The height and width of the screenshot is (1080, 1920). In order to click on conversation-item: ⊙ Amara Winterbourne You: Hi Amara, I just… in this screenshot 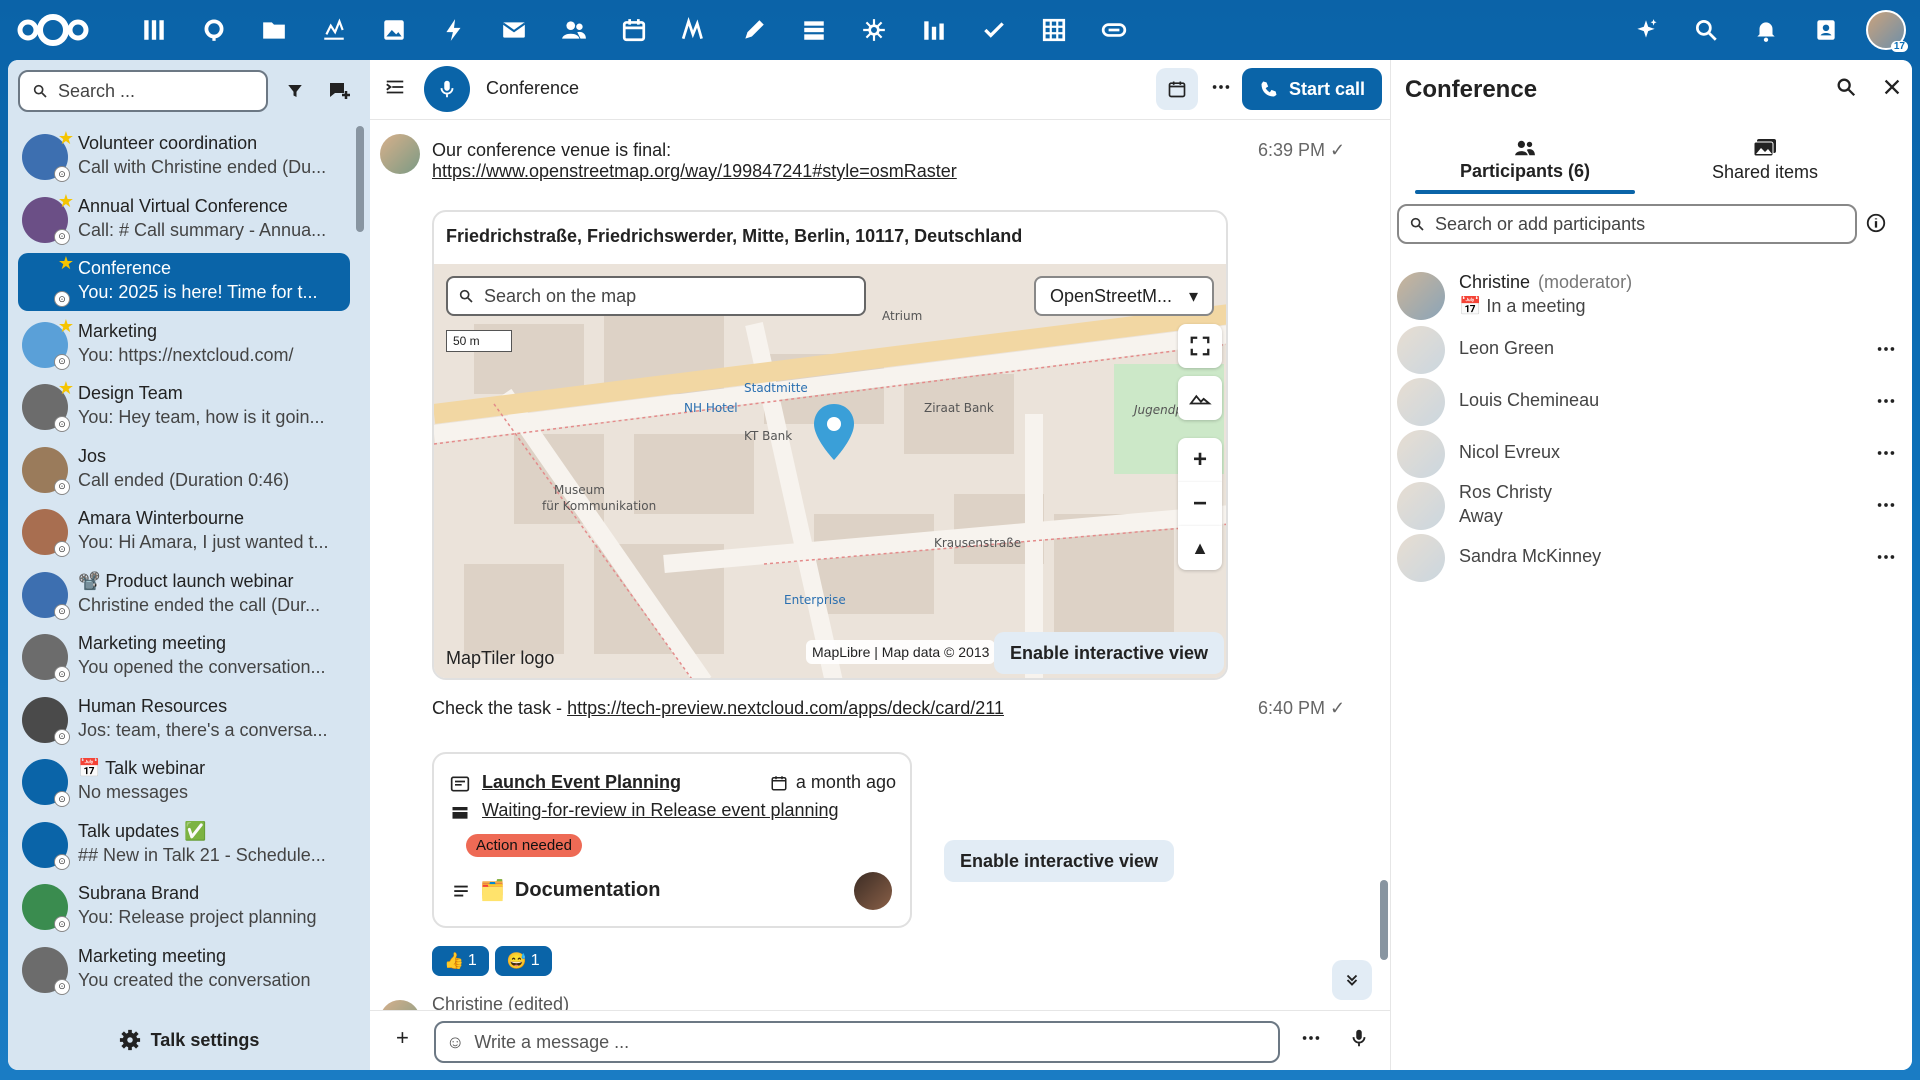, I will do `click(184, 532)`.